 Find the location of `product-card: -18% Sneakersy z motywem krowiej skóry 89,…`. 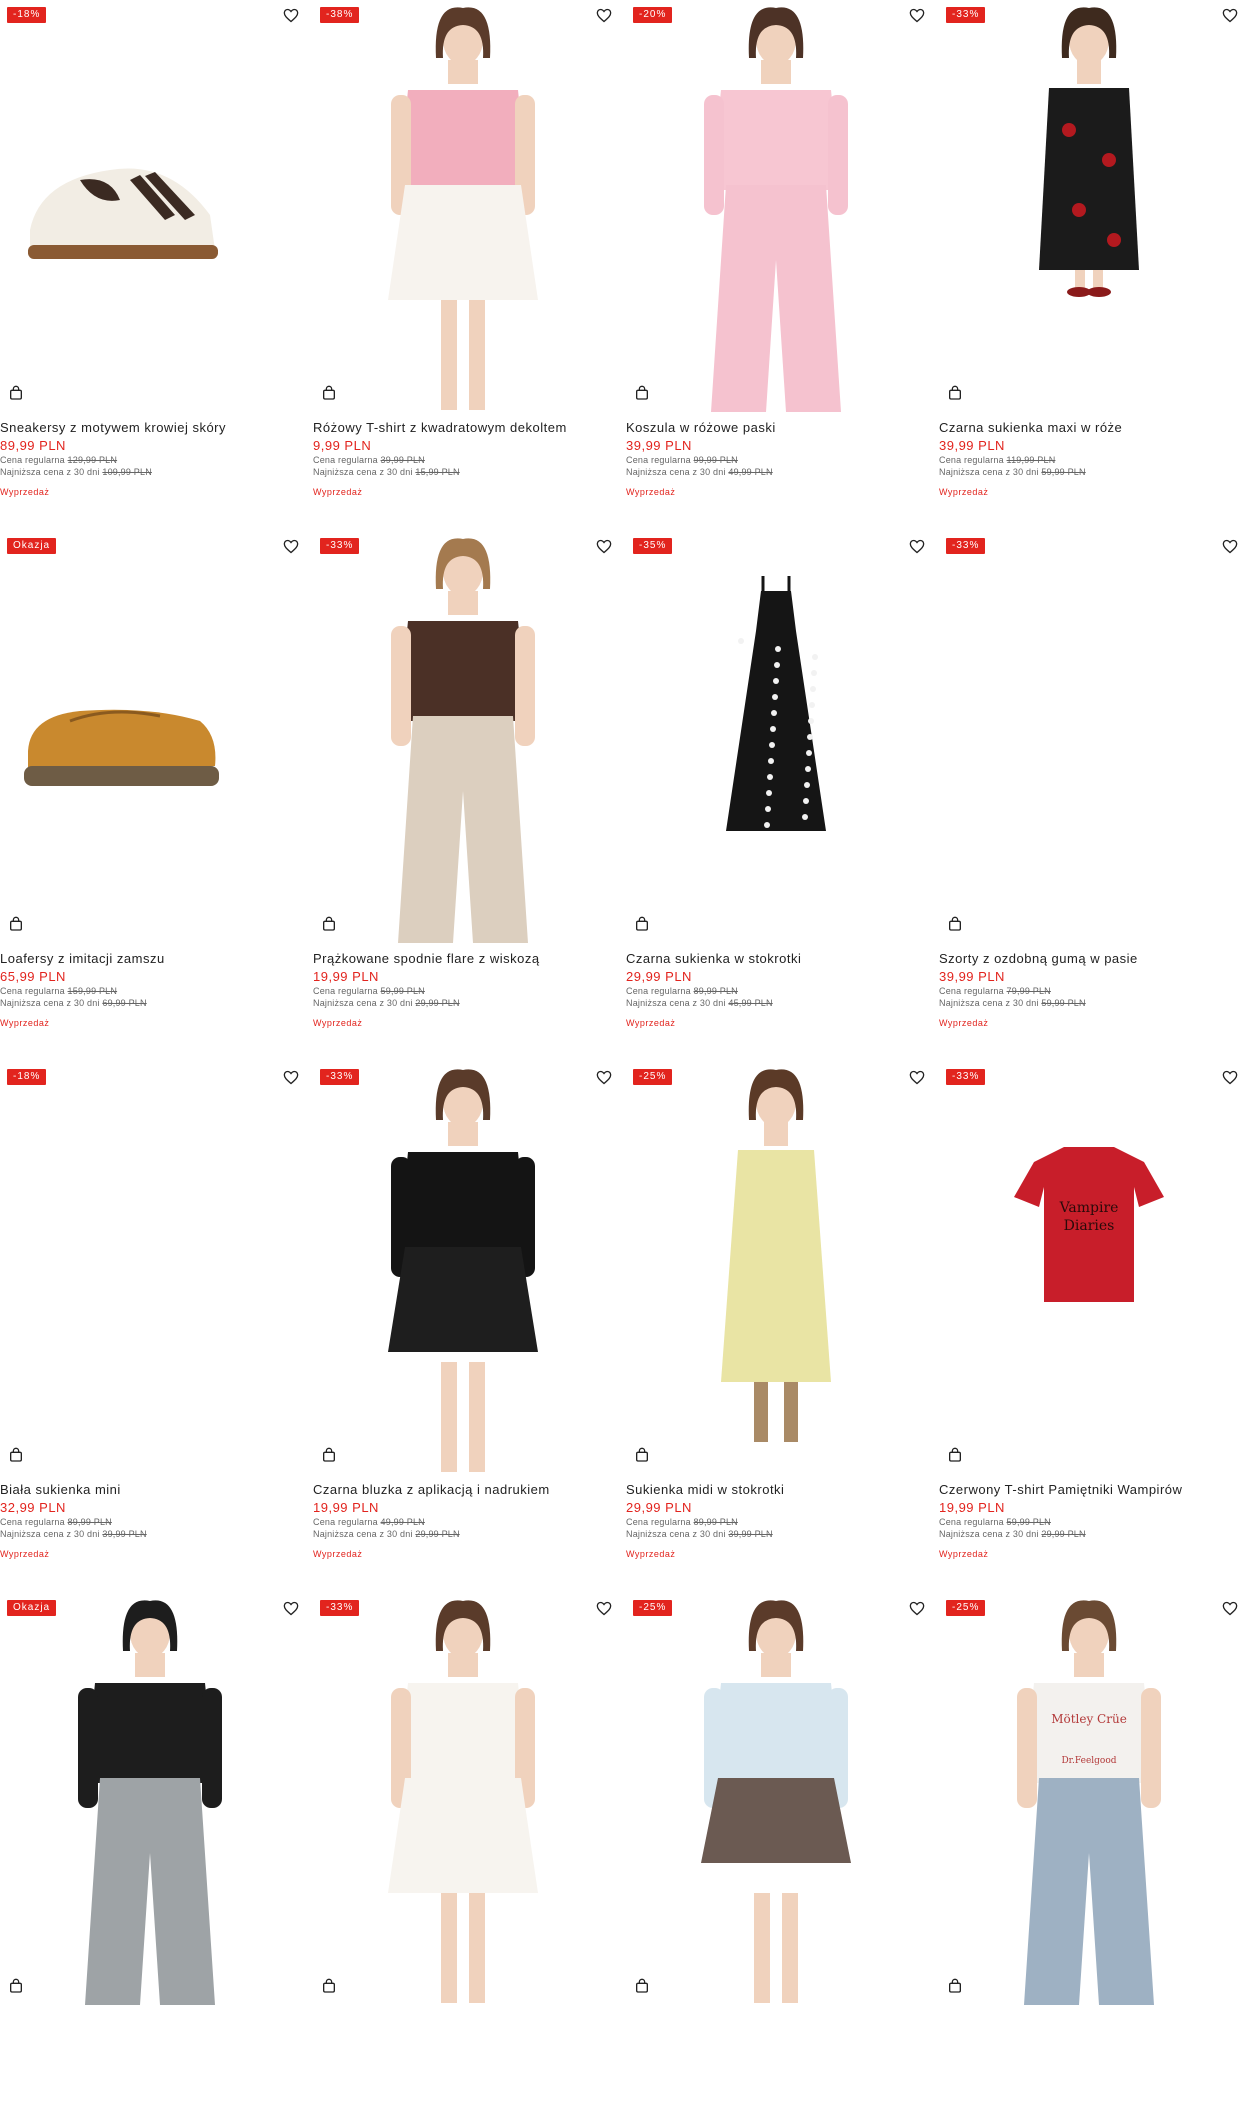

product-card: -18% Sneakersy z motywem krowiej skóry 89,… is located at coordinates (156, 265).